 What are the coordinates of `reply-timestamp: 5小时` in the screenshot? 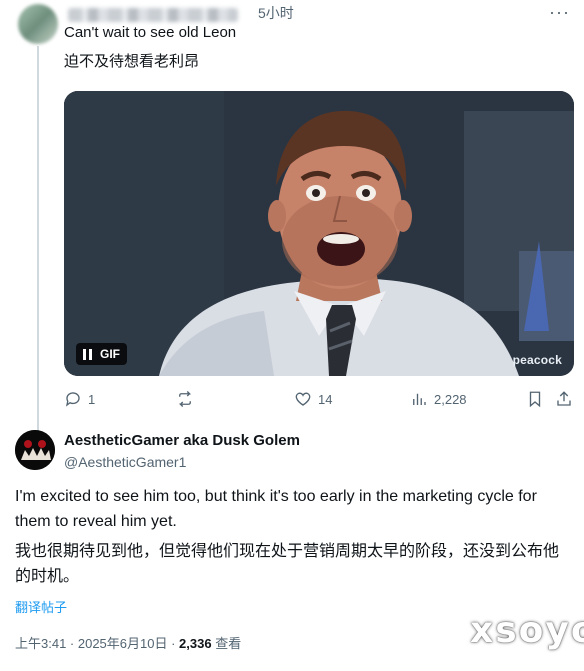 It's located at (276, 13).